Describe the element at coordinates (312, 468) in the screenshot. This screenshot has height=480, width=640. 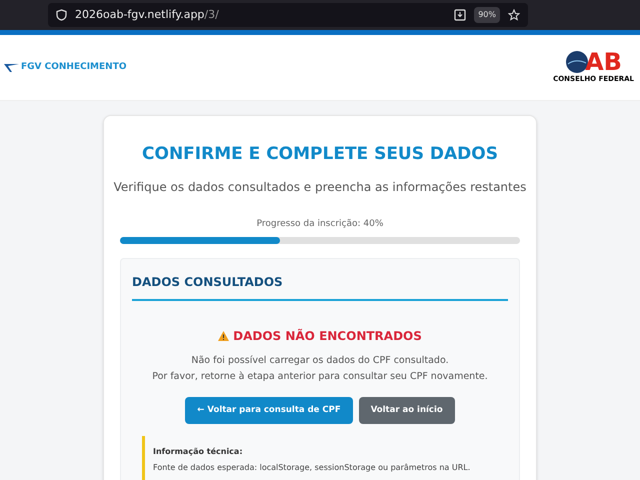
I see `tech-info-text: Fonte de dados esperada: localStorage, sessionStorage ou parâmetros na URL.` at that location.